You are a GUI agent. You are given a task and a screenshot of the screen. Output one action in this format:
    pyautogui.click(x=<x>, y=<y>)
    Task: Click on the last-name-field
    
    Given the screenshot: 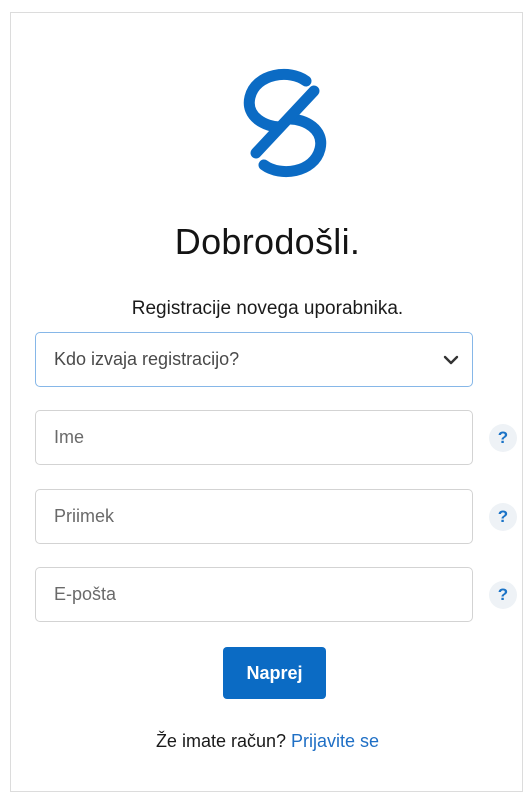 What is the action you would take?
    pyautogui.click(x=254, y=516)
    